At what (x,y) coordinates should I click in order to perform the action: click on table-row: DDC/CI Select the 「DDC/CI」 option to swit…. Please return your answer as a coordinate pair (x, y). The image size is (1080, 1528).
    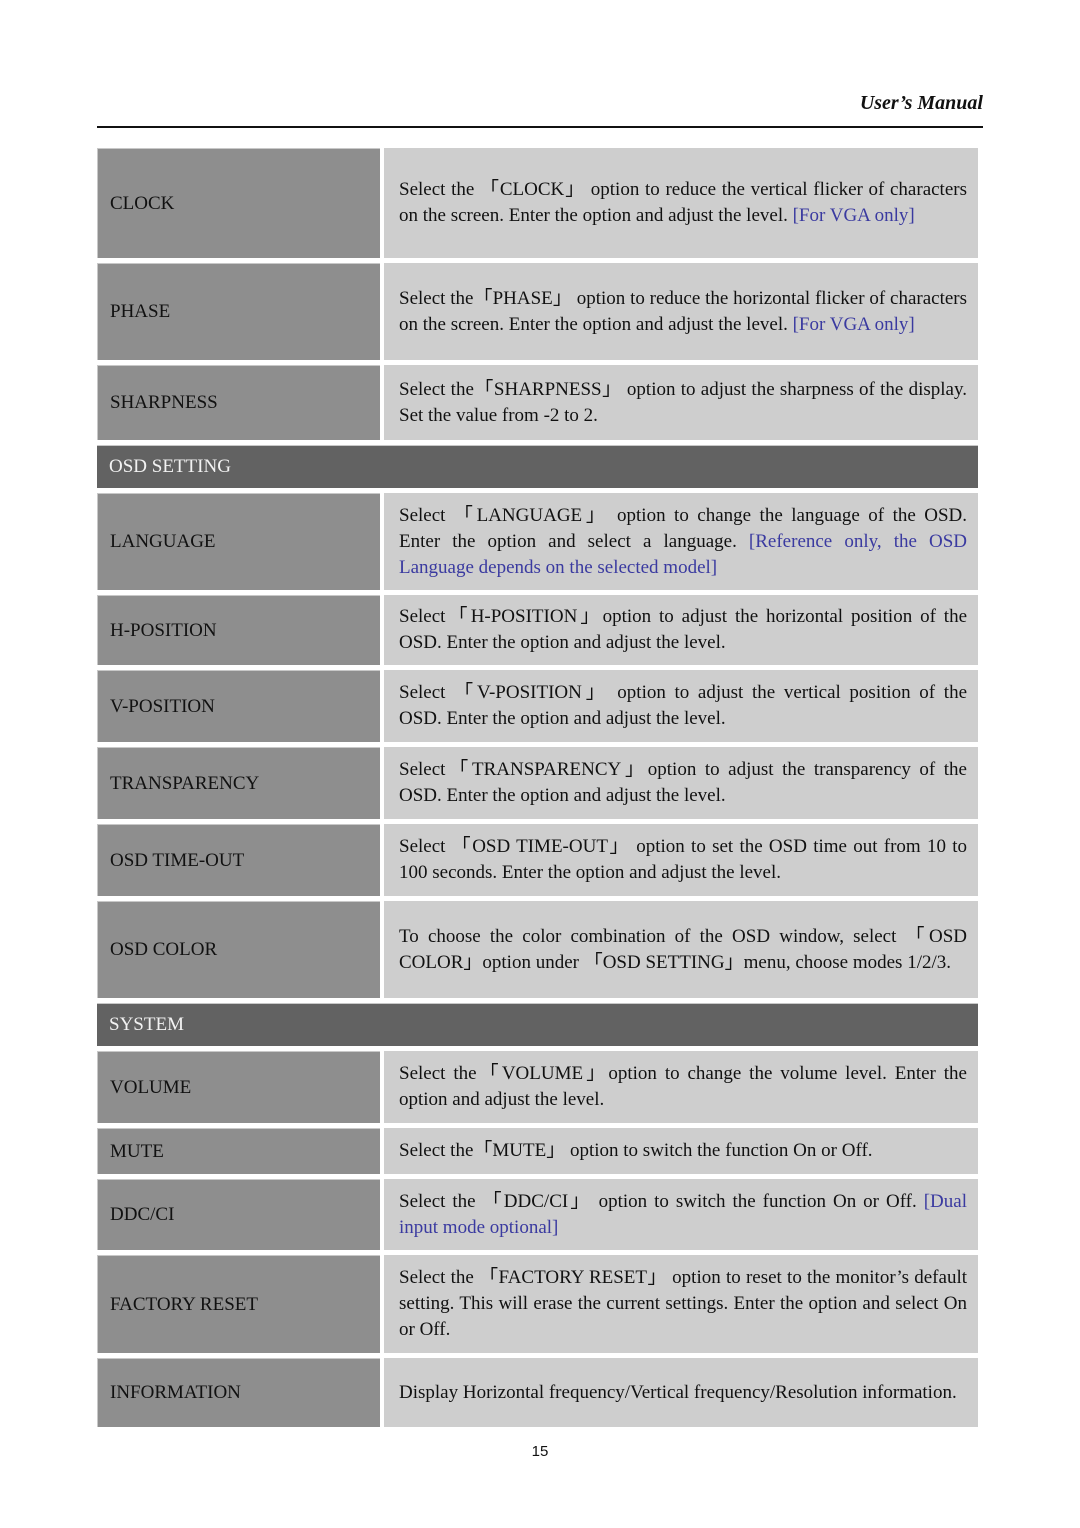
    Looking at the image, I should click on (537, 1214).